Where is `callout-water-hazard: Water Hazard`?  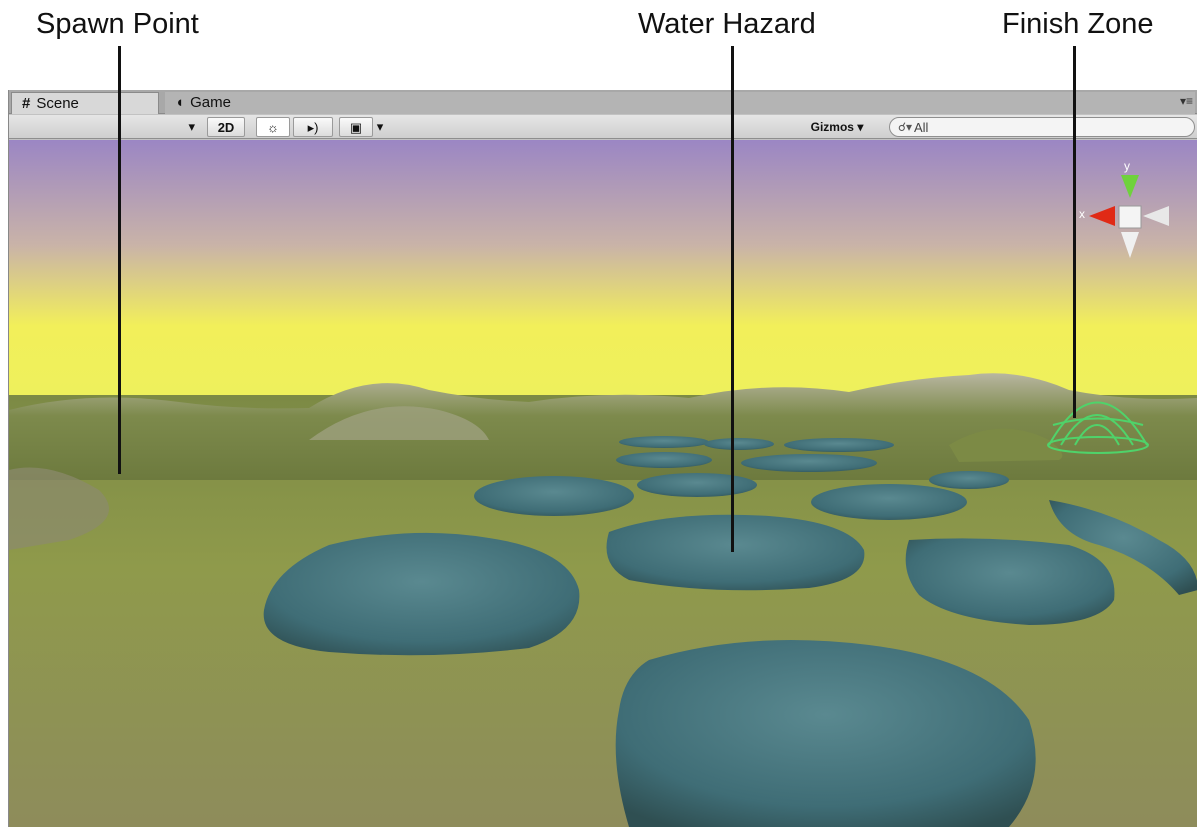
callout-water-hazard: Water Hazard is located at coordinates (727, 24).